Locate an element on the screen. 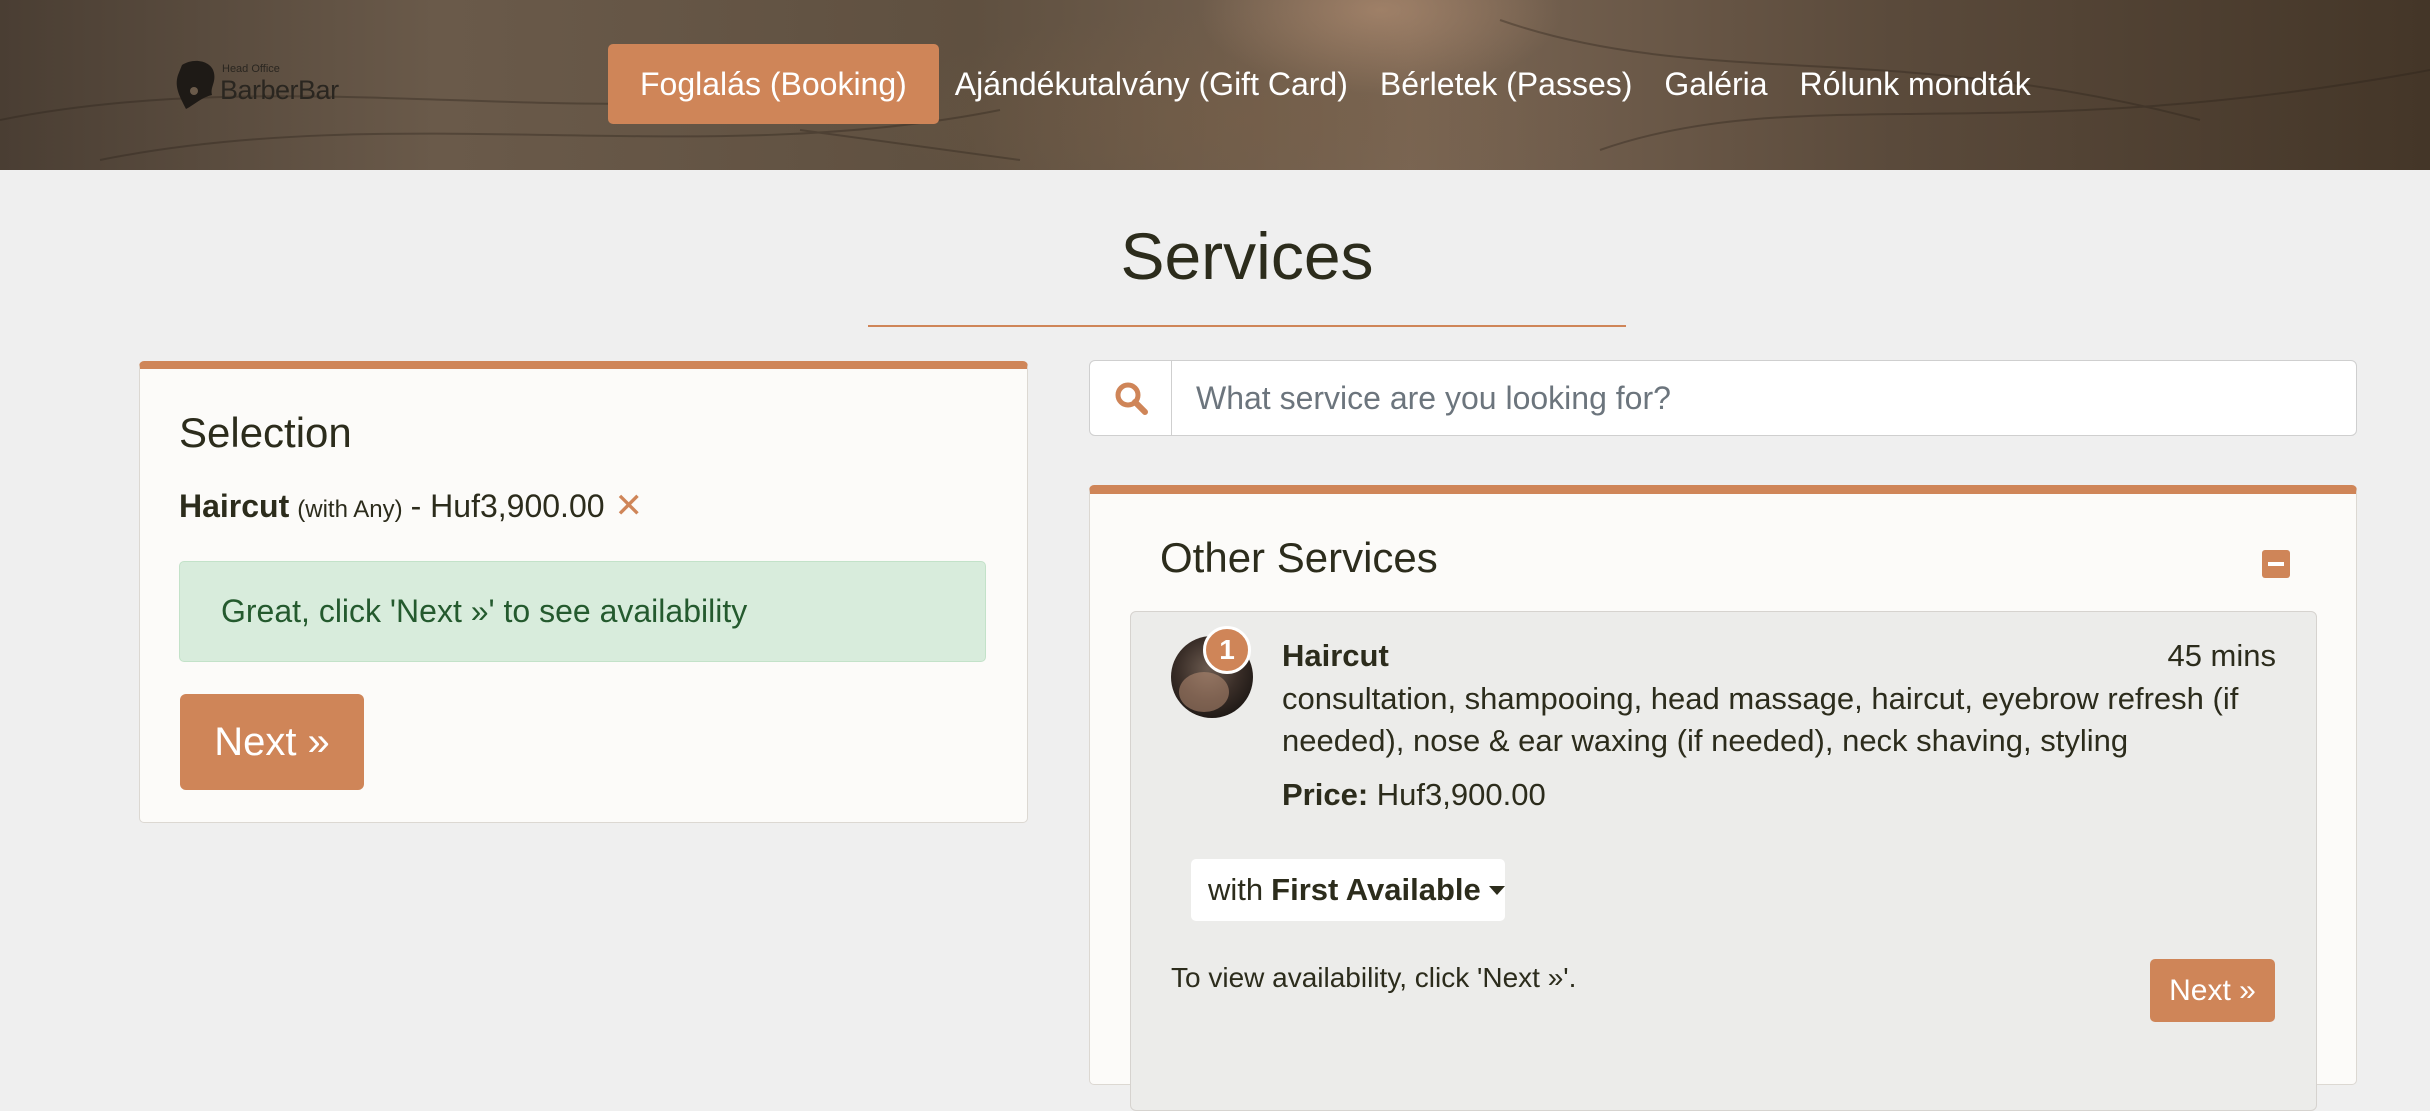 Image resolution: width=2430 pixels, height=1111 pixels. selected-item-price: - Huf3,900.00 is located at coordinates (507, 506).